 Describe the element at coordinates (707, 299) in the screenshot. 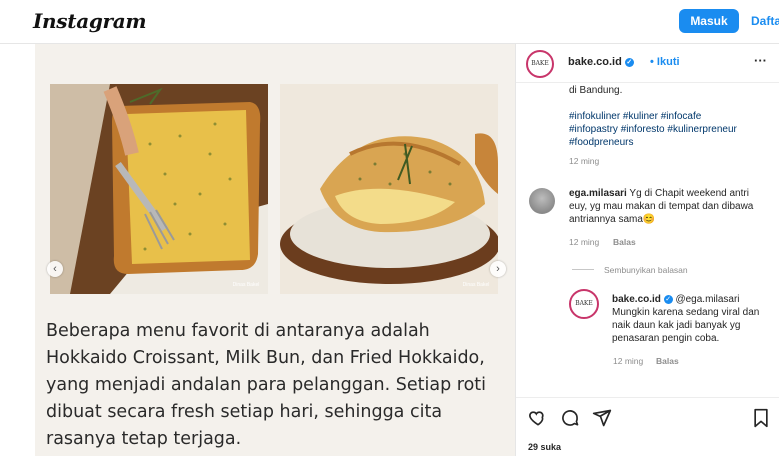

I see `mention: @ega.milasari` at that location.